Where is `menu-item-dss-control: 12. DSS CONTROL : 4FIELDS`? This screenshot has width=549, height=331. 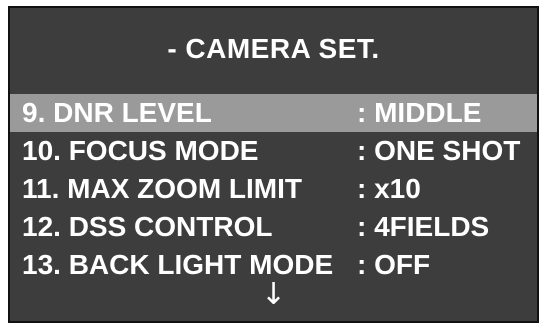 menu-item-dss-control: 12. DSS CONTROL : 4FIELDS is located at coordinates (273, 227).